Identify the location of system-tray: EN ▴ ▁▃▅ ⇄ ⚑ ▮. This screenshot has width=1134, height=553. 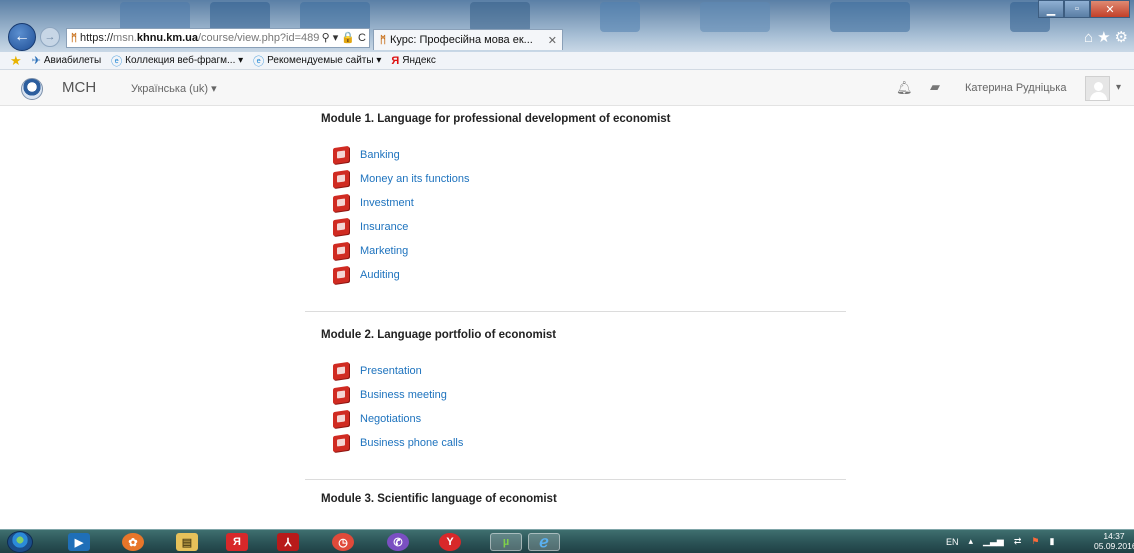
(1000, 541).